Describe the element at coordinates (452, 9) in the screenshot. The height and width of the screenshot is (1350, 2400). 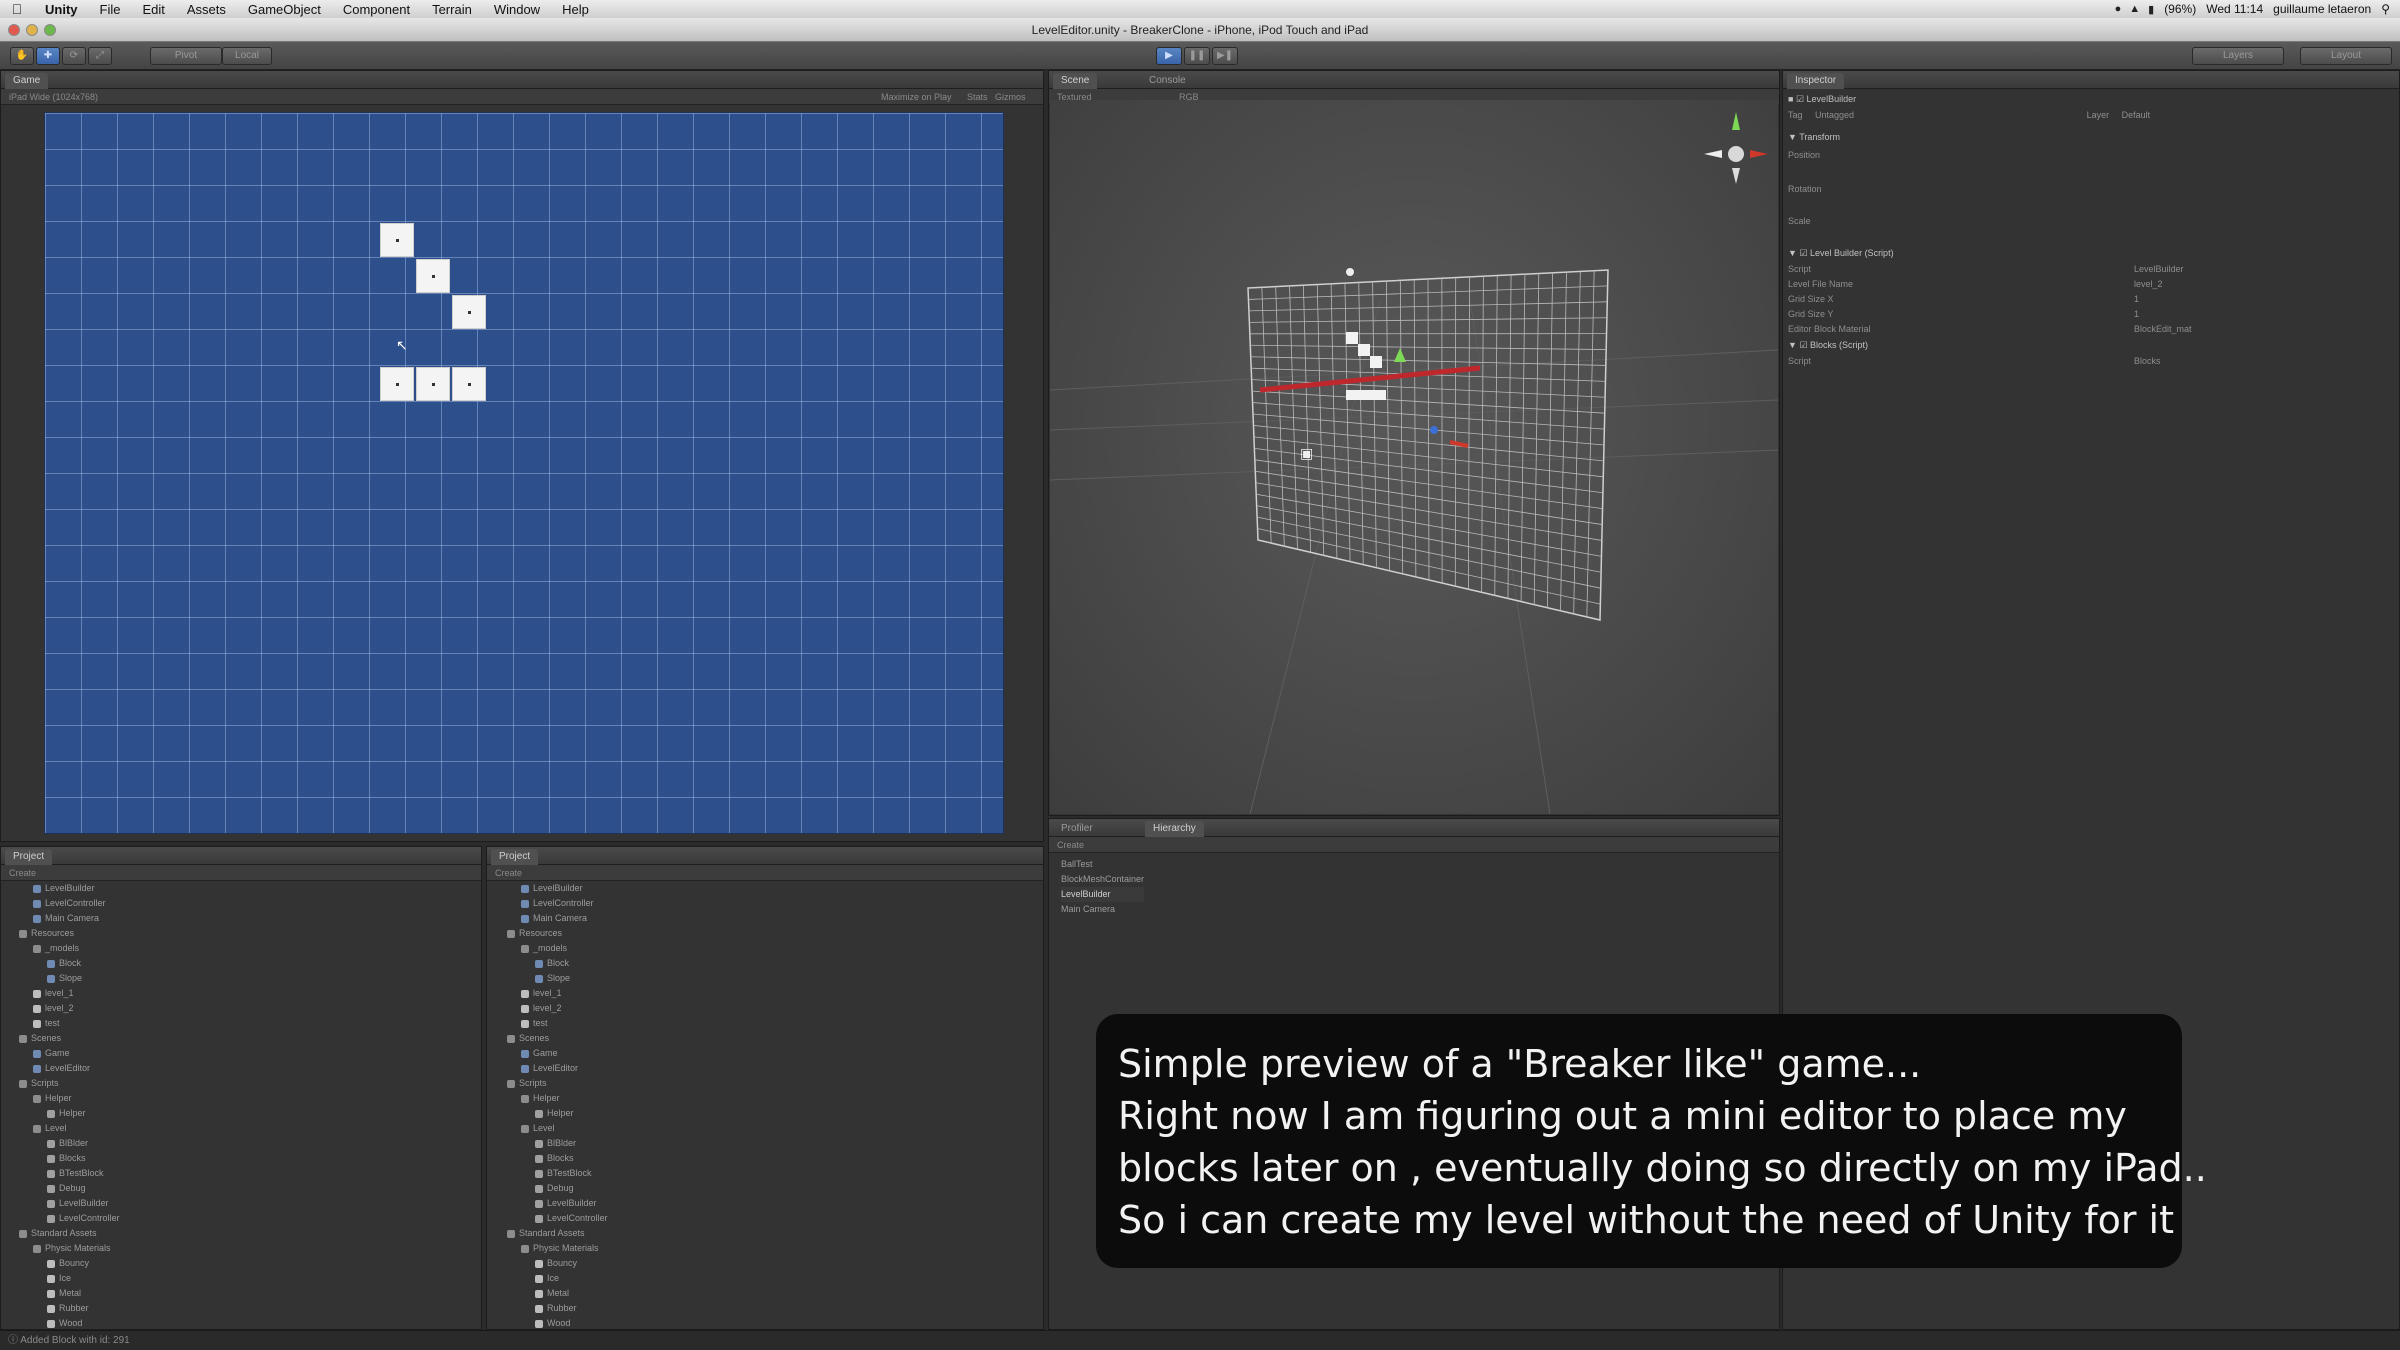
I see `menu-terrain: Terrain` at that location.